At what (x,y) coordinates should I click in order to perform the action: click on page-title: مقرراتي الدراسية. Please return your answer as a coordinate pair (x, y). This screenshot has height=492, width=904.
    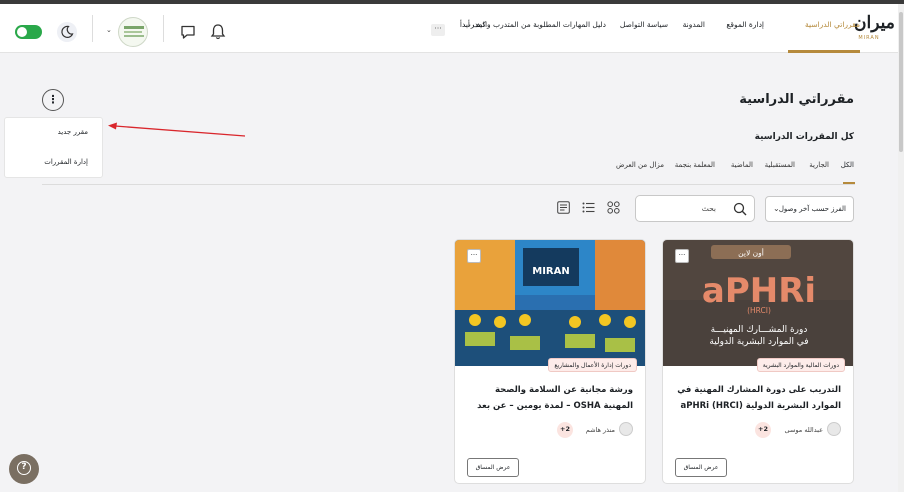
    Looking at the image, I should click on (796, 99).